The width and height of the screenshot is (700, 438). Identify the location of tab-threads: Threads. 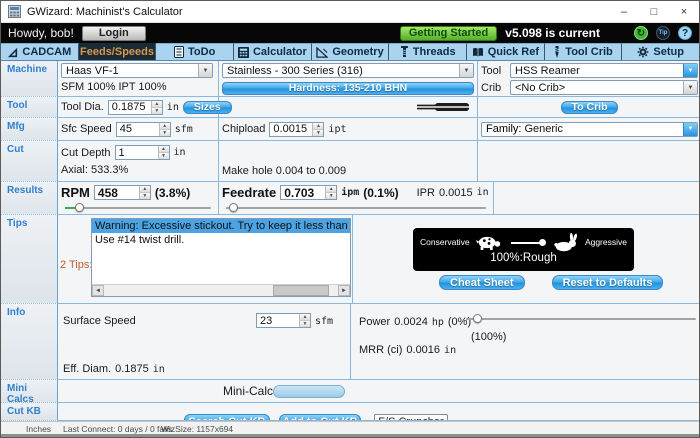
(428, 51).